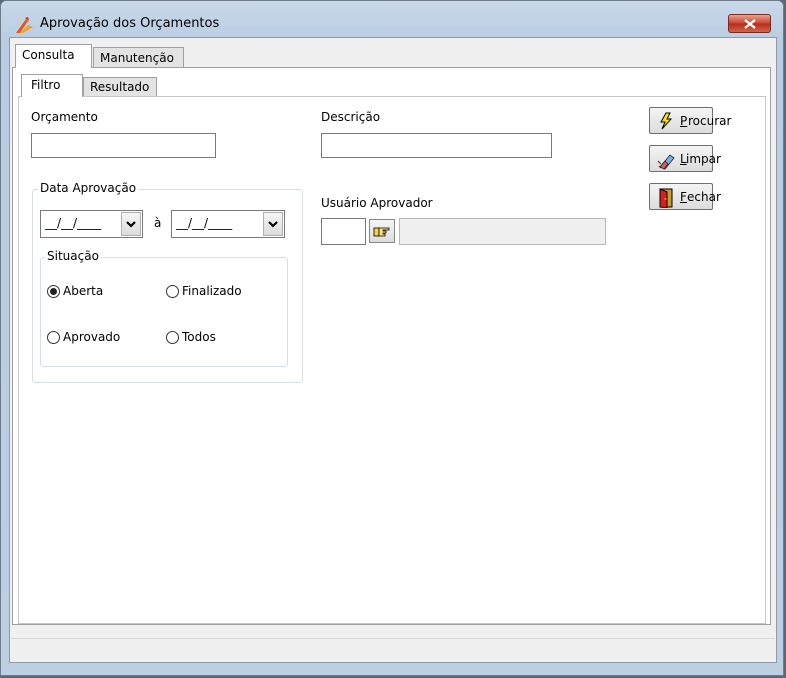 This screenshot has height=678, width=786. Describe the element at coordinates (46, 85) in the screenshot. I see `tab-filtro-label: Filtro` at that location.